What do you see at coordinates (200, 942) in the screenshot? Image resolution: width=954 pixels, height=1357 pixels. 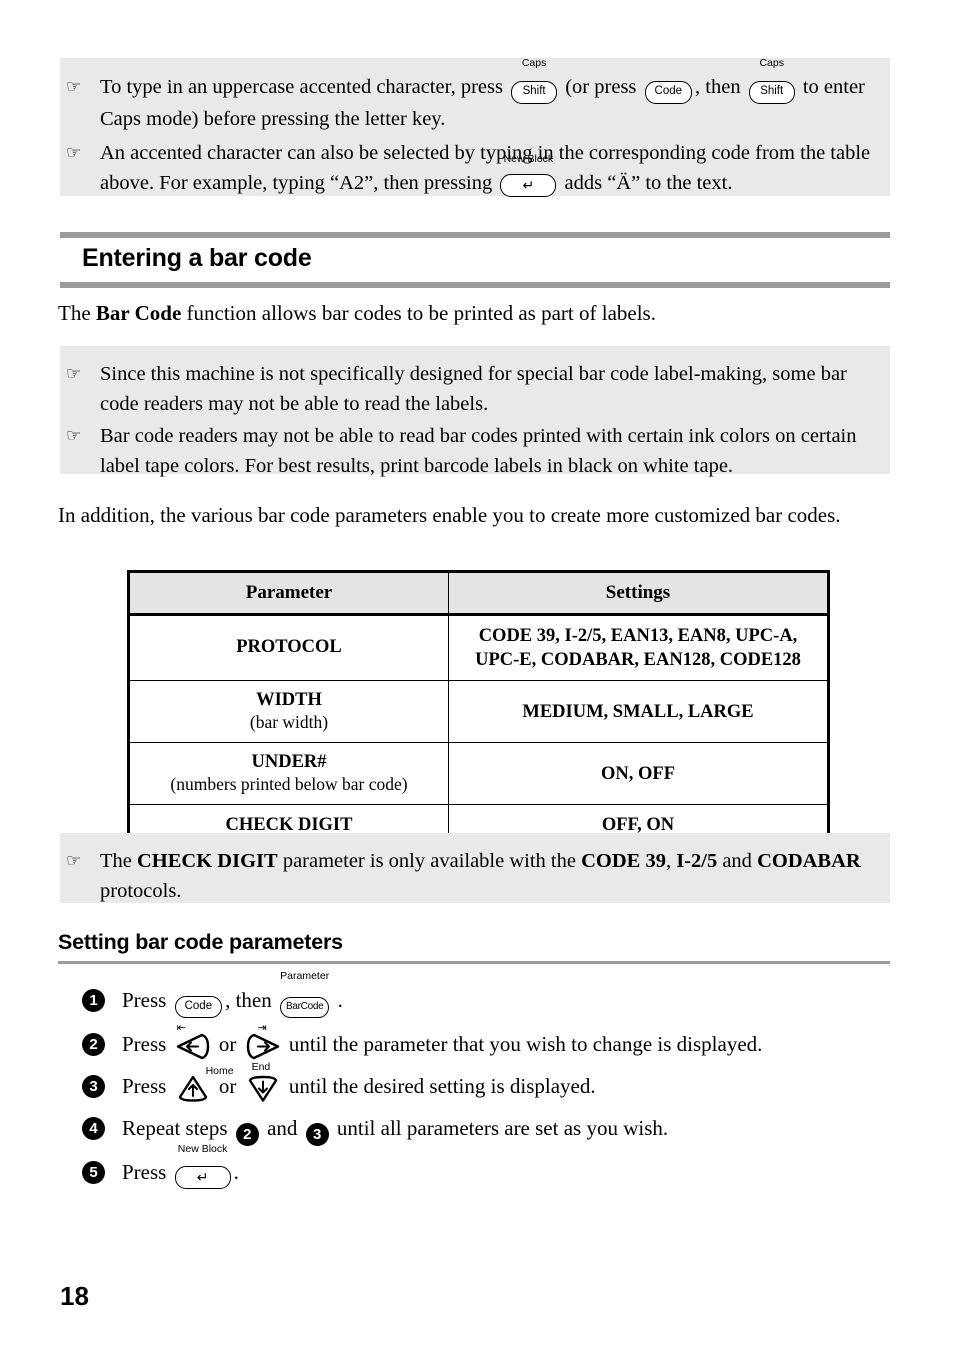 I see `procedure-title: Setting bar code parameters` at bounding box center [200, 942].